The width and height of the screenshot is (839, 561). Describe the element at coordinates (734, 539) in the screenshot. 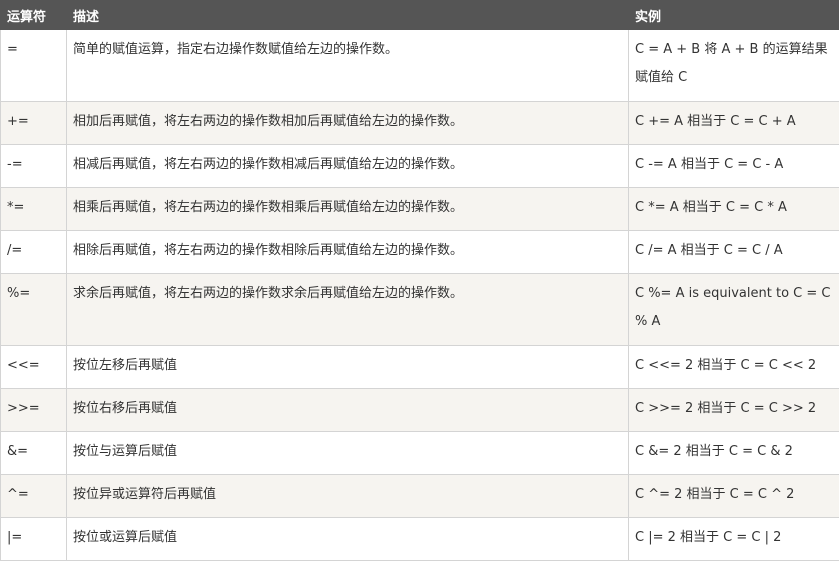

I see `example-cell: C |= 2 相当于 C = C | 2` at that location.